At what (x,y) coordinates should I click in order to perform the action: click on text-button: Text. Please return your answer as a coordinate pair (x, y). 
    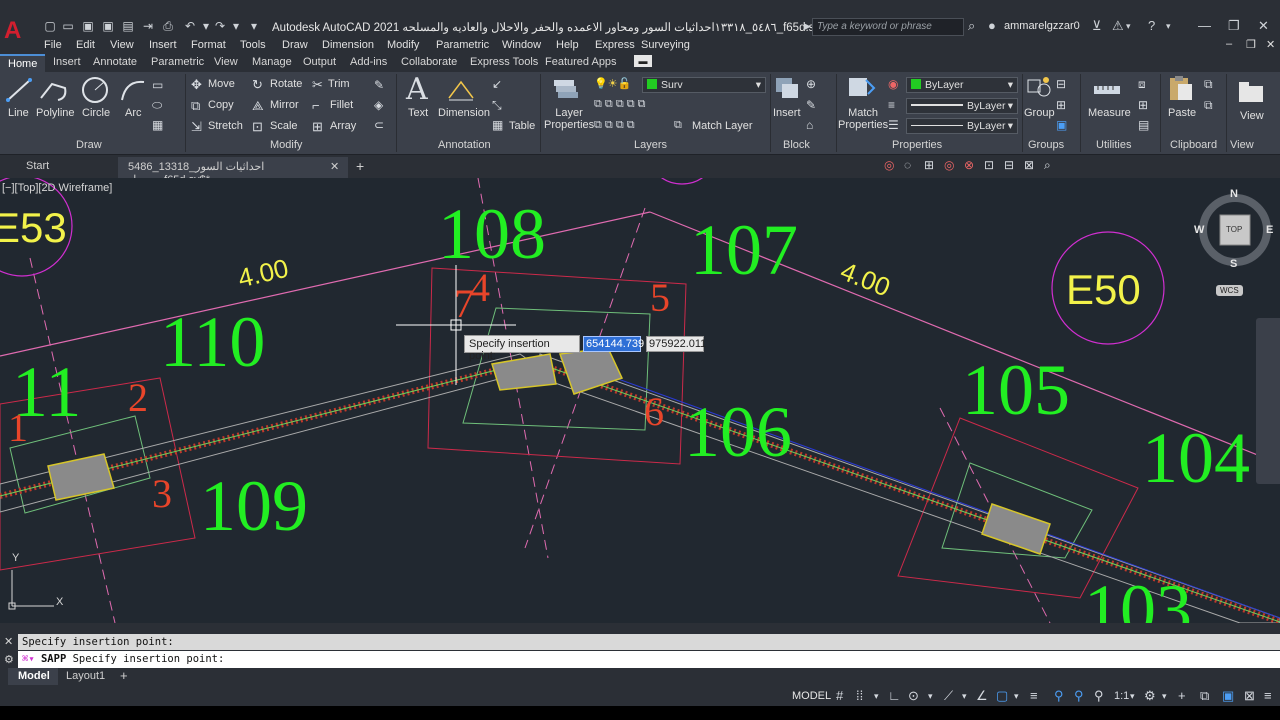
    Looking at the image, I should click on (418, 113).